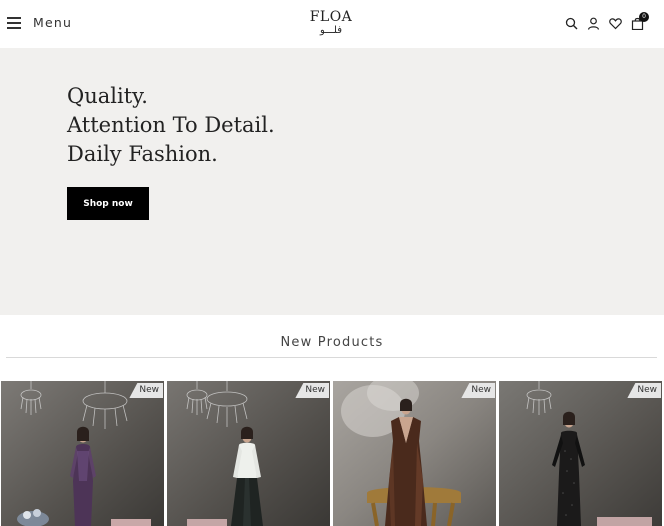 This screenshot has width=664, height=526. I want to click on user-icon, so click(593, 23).